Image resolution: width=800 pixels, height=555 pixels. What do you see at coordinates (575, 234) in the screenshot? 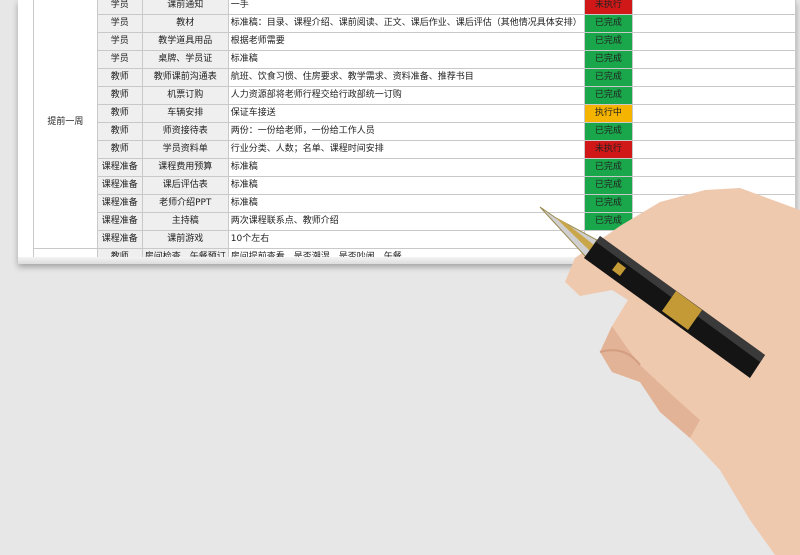
I see `pen-nib-gold` at bounding box center [575, 234].